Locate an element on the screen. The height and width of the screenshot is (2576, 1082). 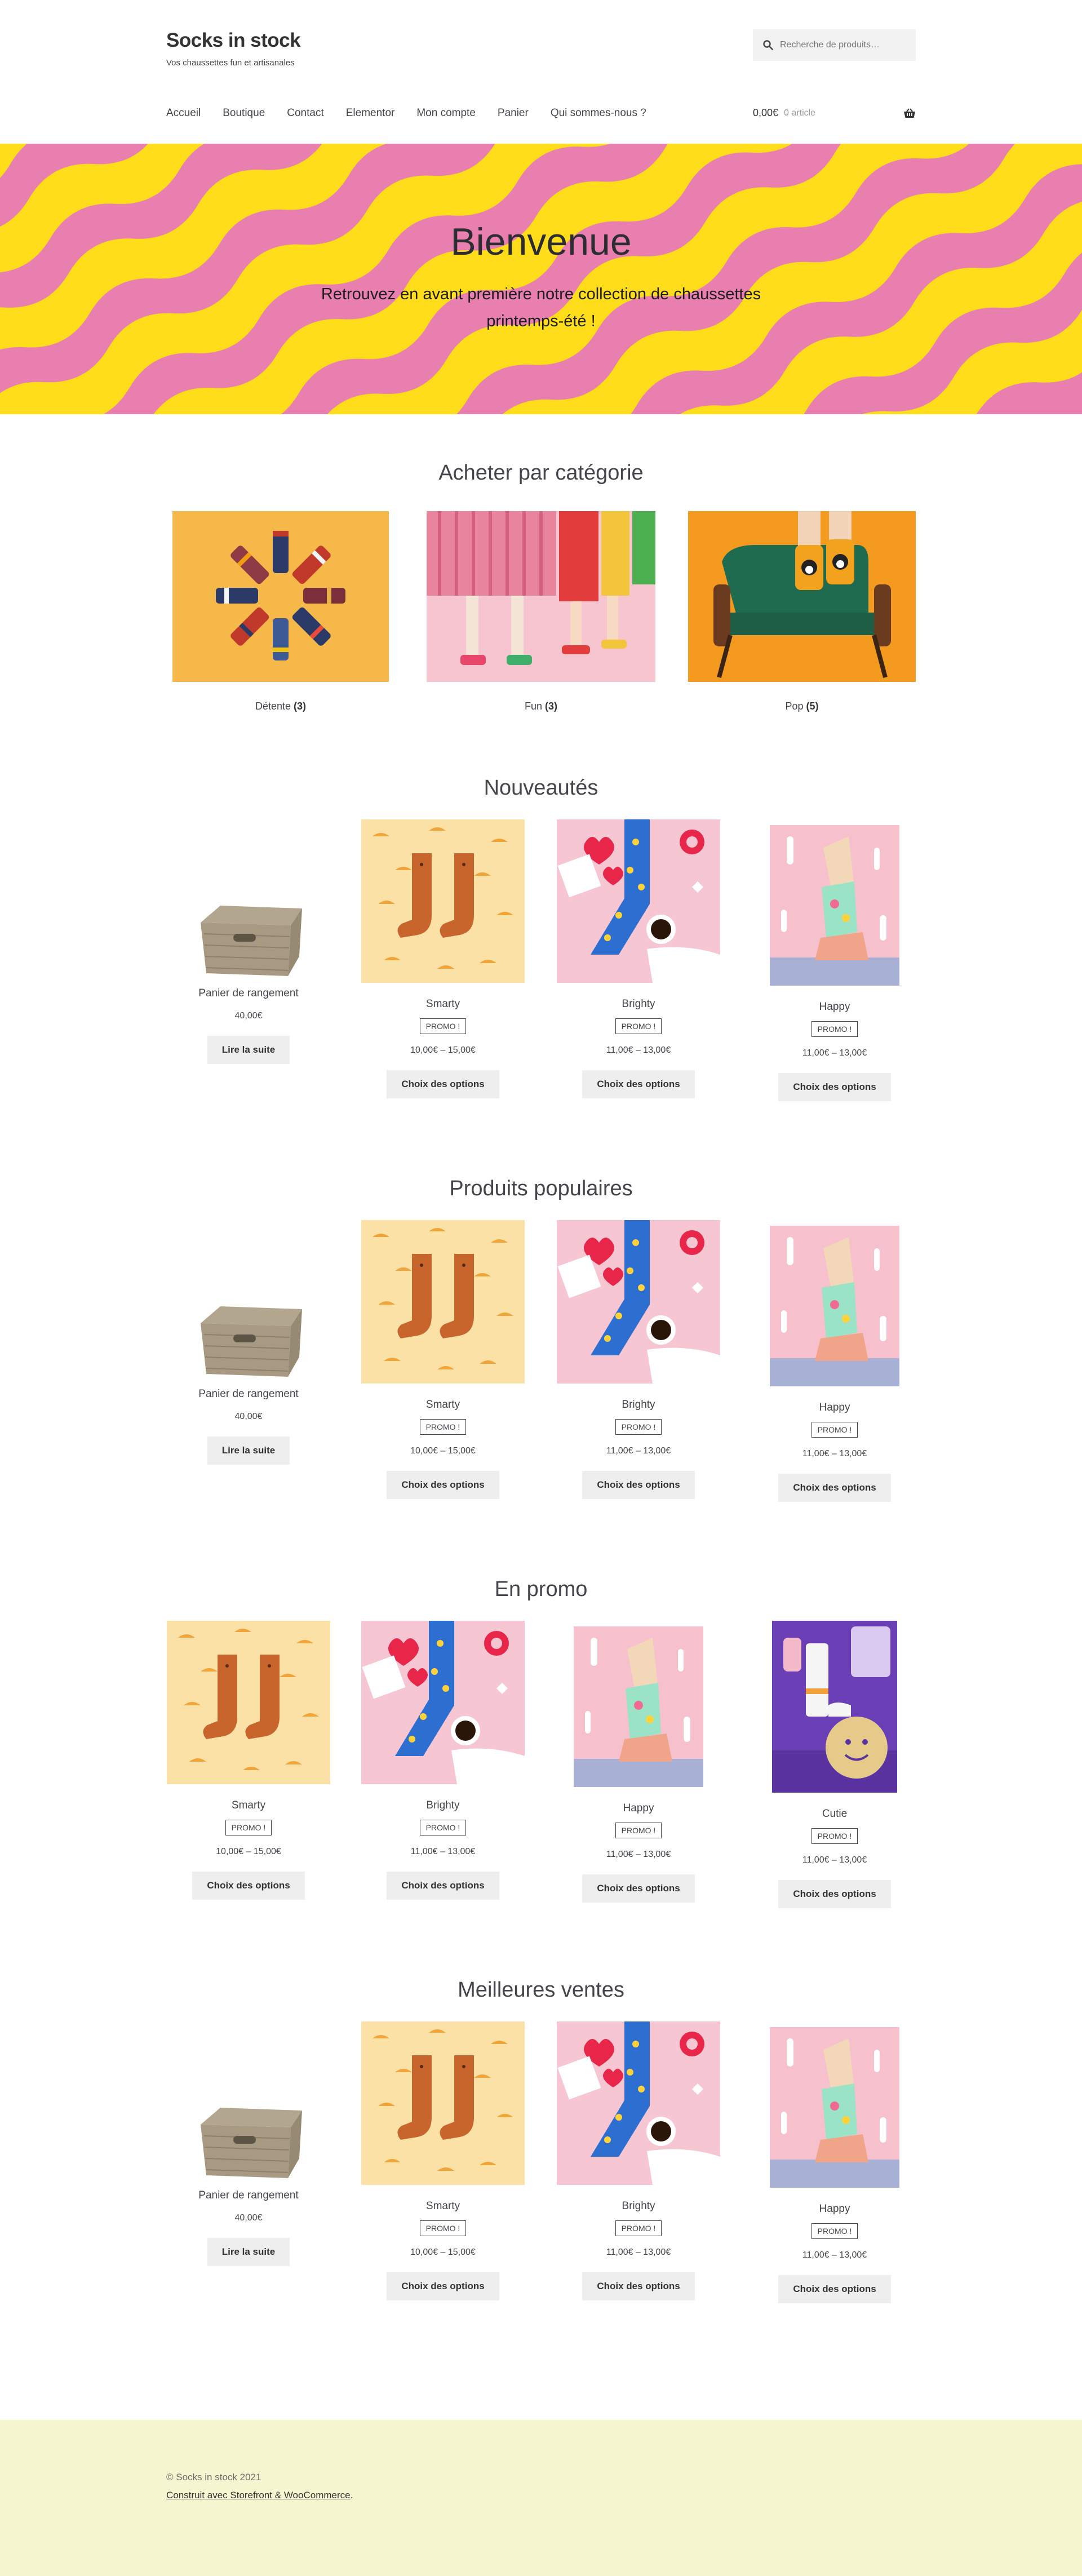
nav-item-mon-compte: Mon compte is located at coordinates (446, 113).